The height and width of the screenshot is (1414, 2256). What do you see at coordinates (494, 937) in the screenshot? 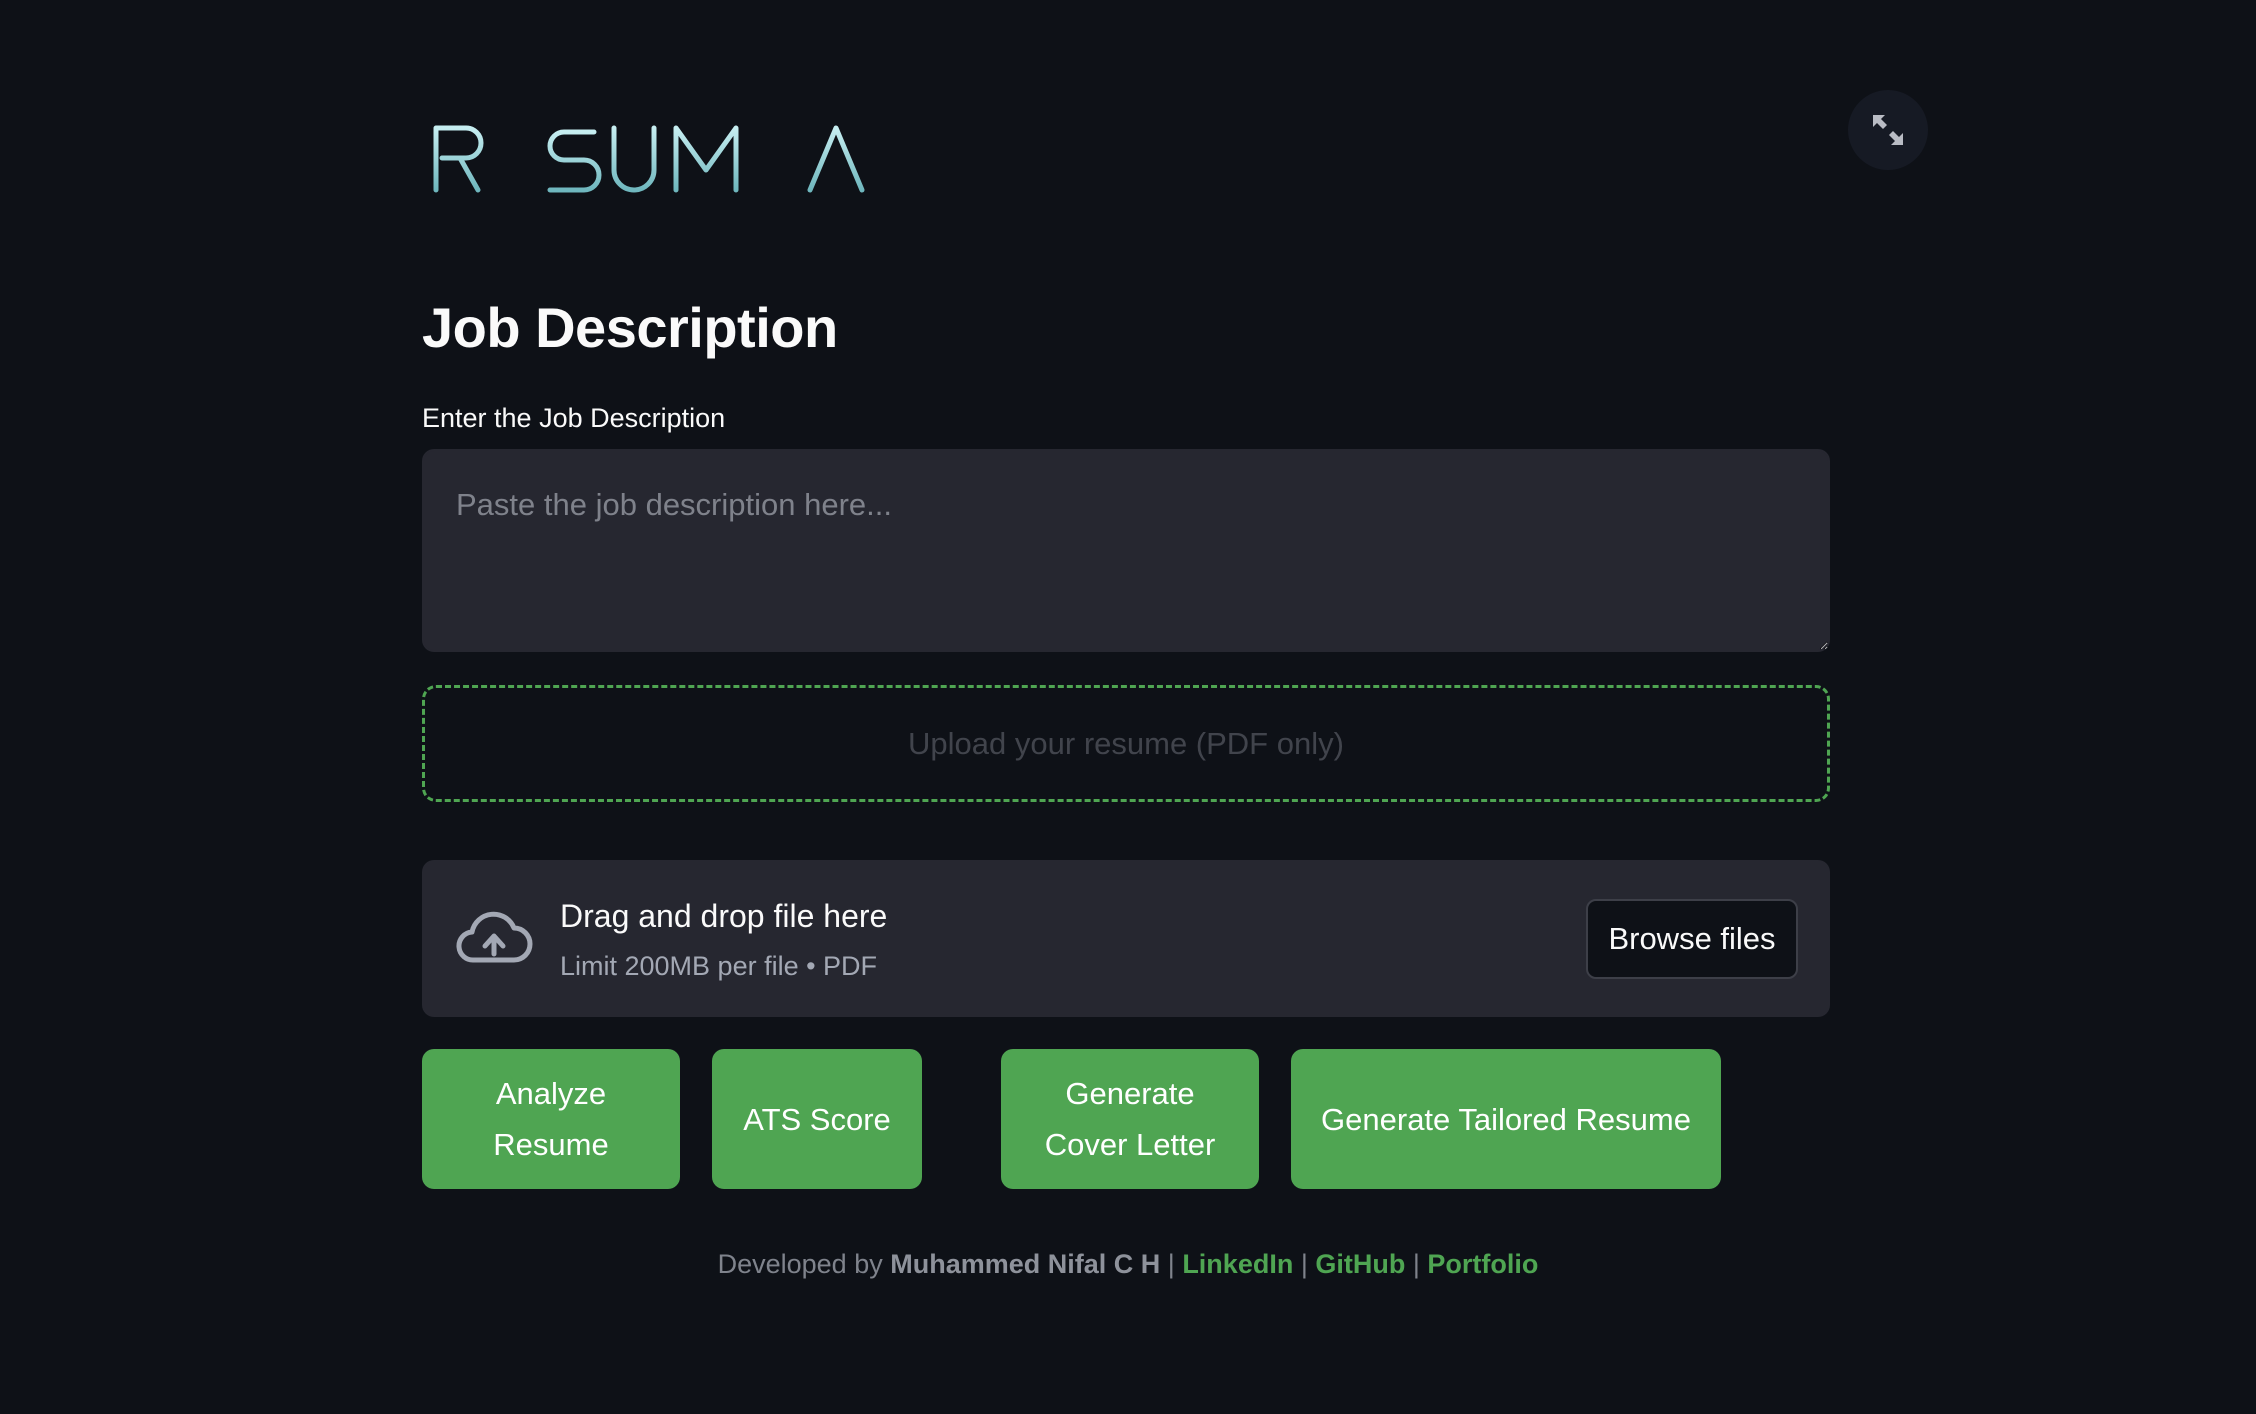
I see `cloud-upload-icon` at bounding box center [494, 937].